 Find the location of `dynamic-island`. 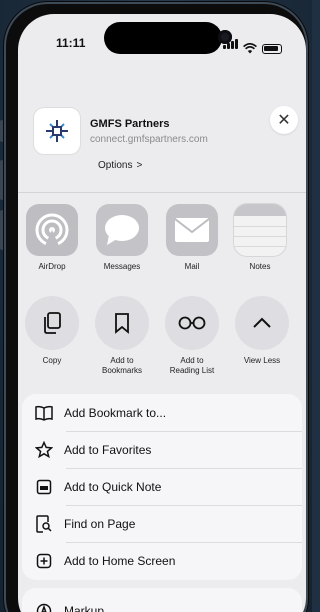

dynamic-island is located at coordinates (168, 38).